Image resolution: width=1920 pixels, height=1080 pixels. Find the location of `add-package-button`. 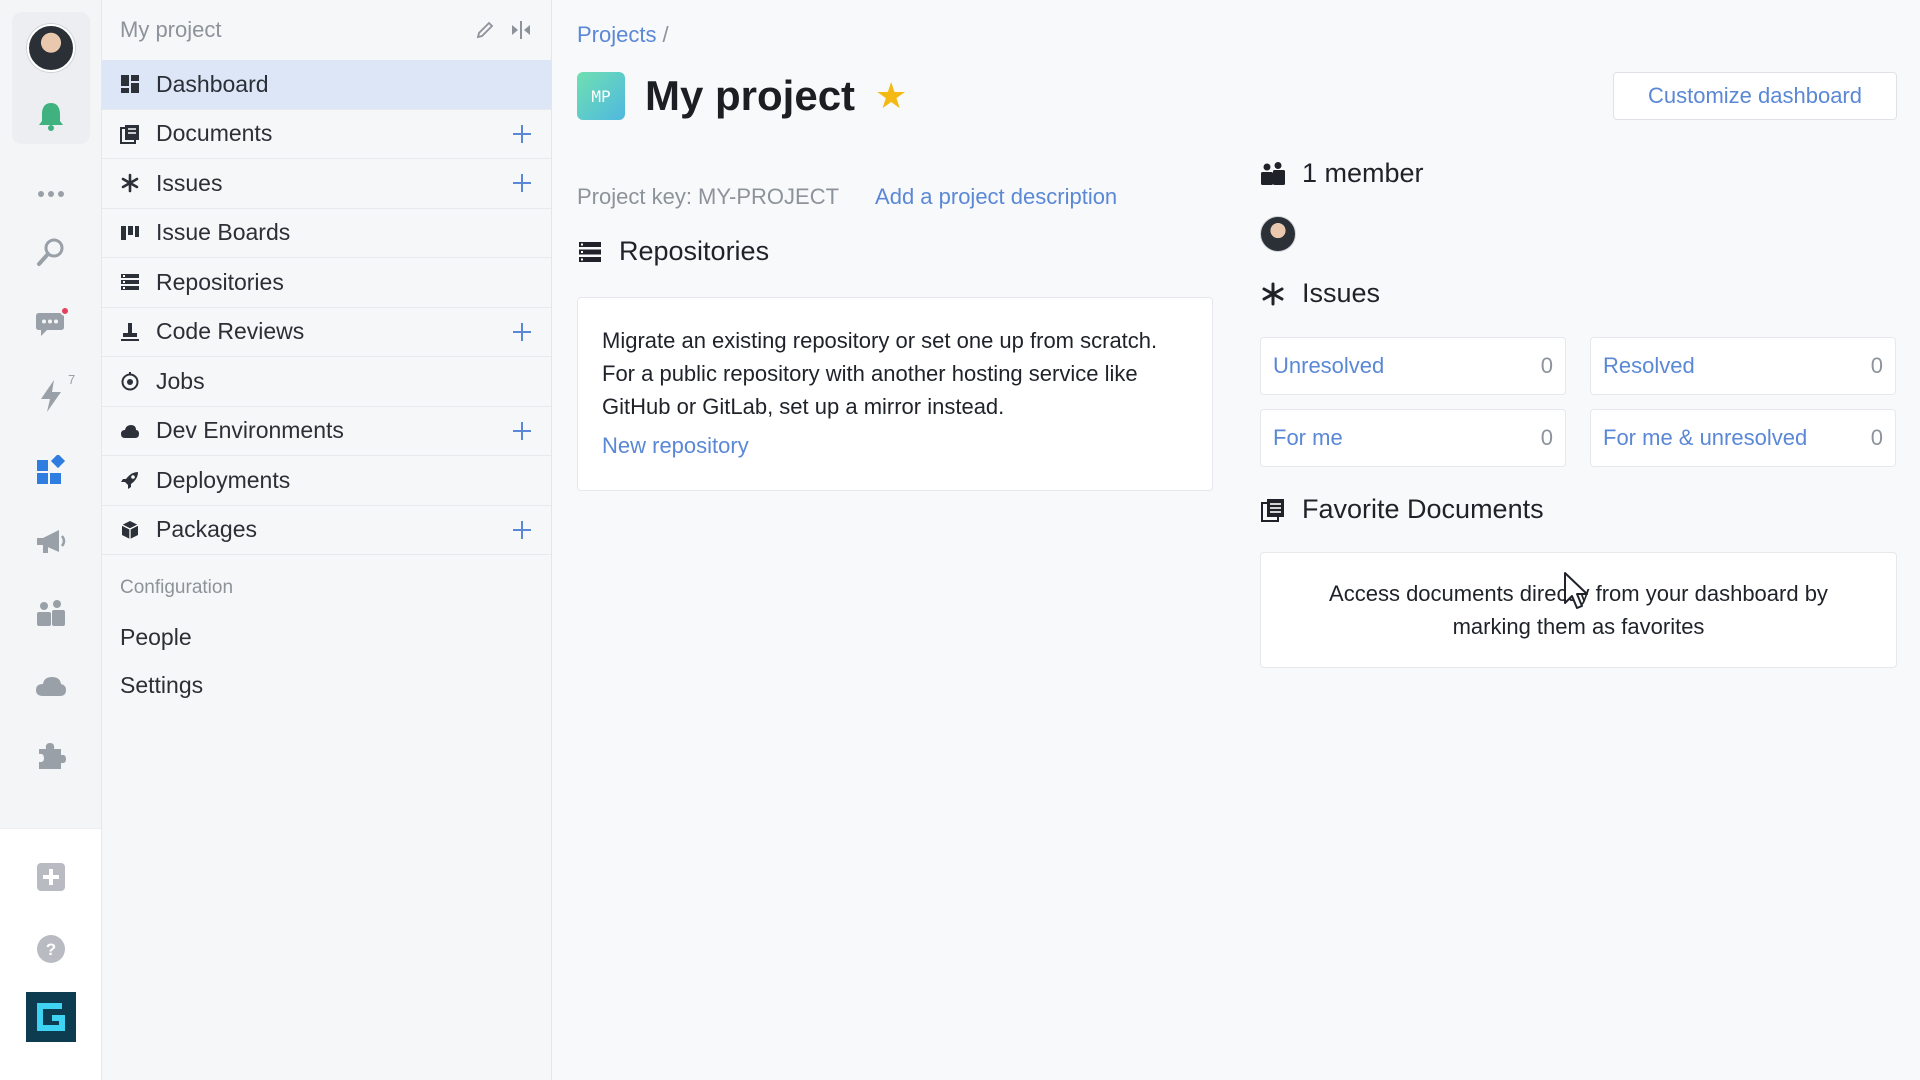

add-package-button is located at coordinates (522, 530).